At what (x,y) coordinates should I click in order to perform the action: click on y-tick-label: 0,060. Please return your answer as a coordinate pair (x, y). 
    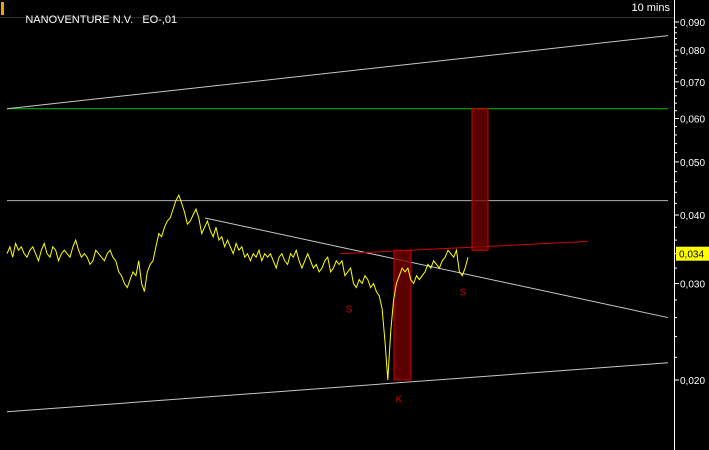
    Looking at the image, I should click on (692, 120).